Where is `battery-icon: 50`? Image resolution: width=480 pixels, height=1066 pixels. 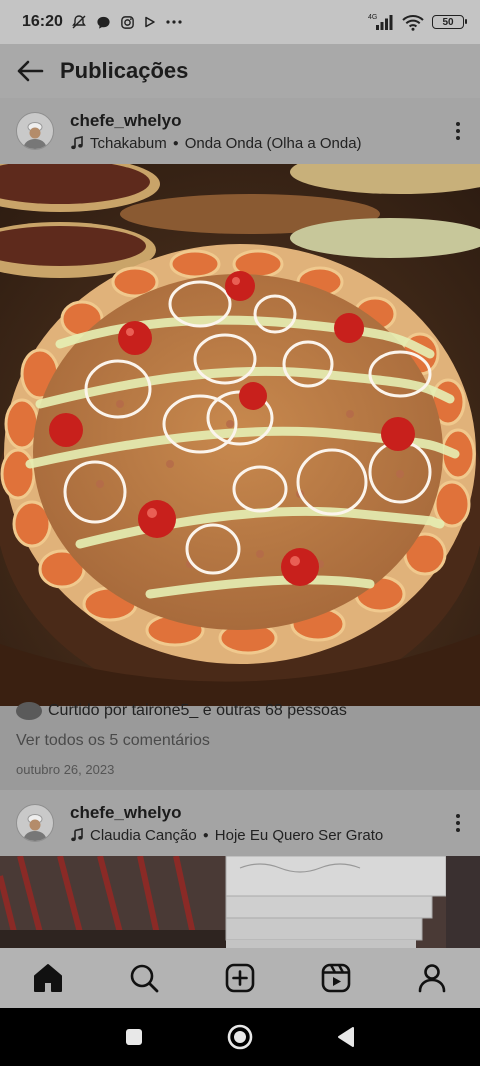 battery-icon: 50 is located at coordinates (449, 22).